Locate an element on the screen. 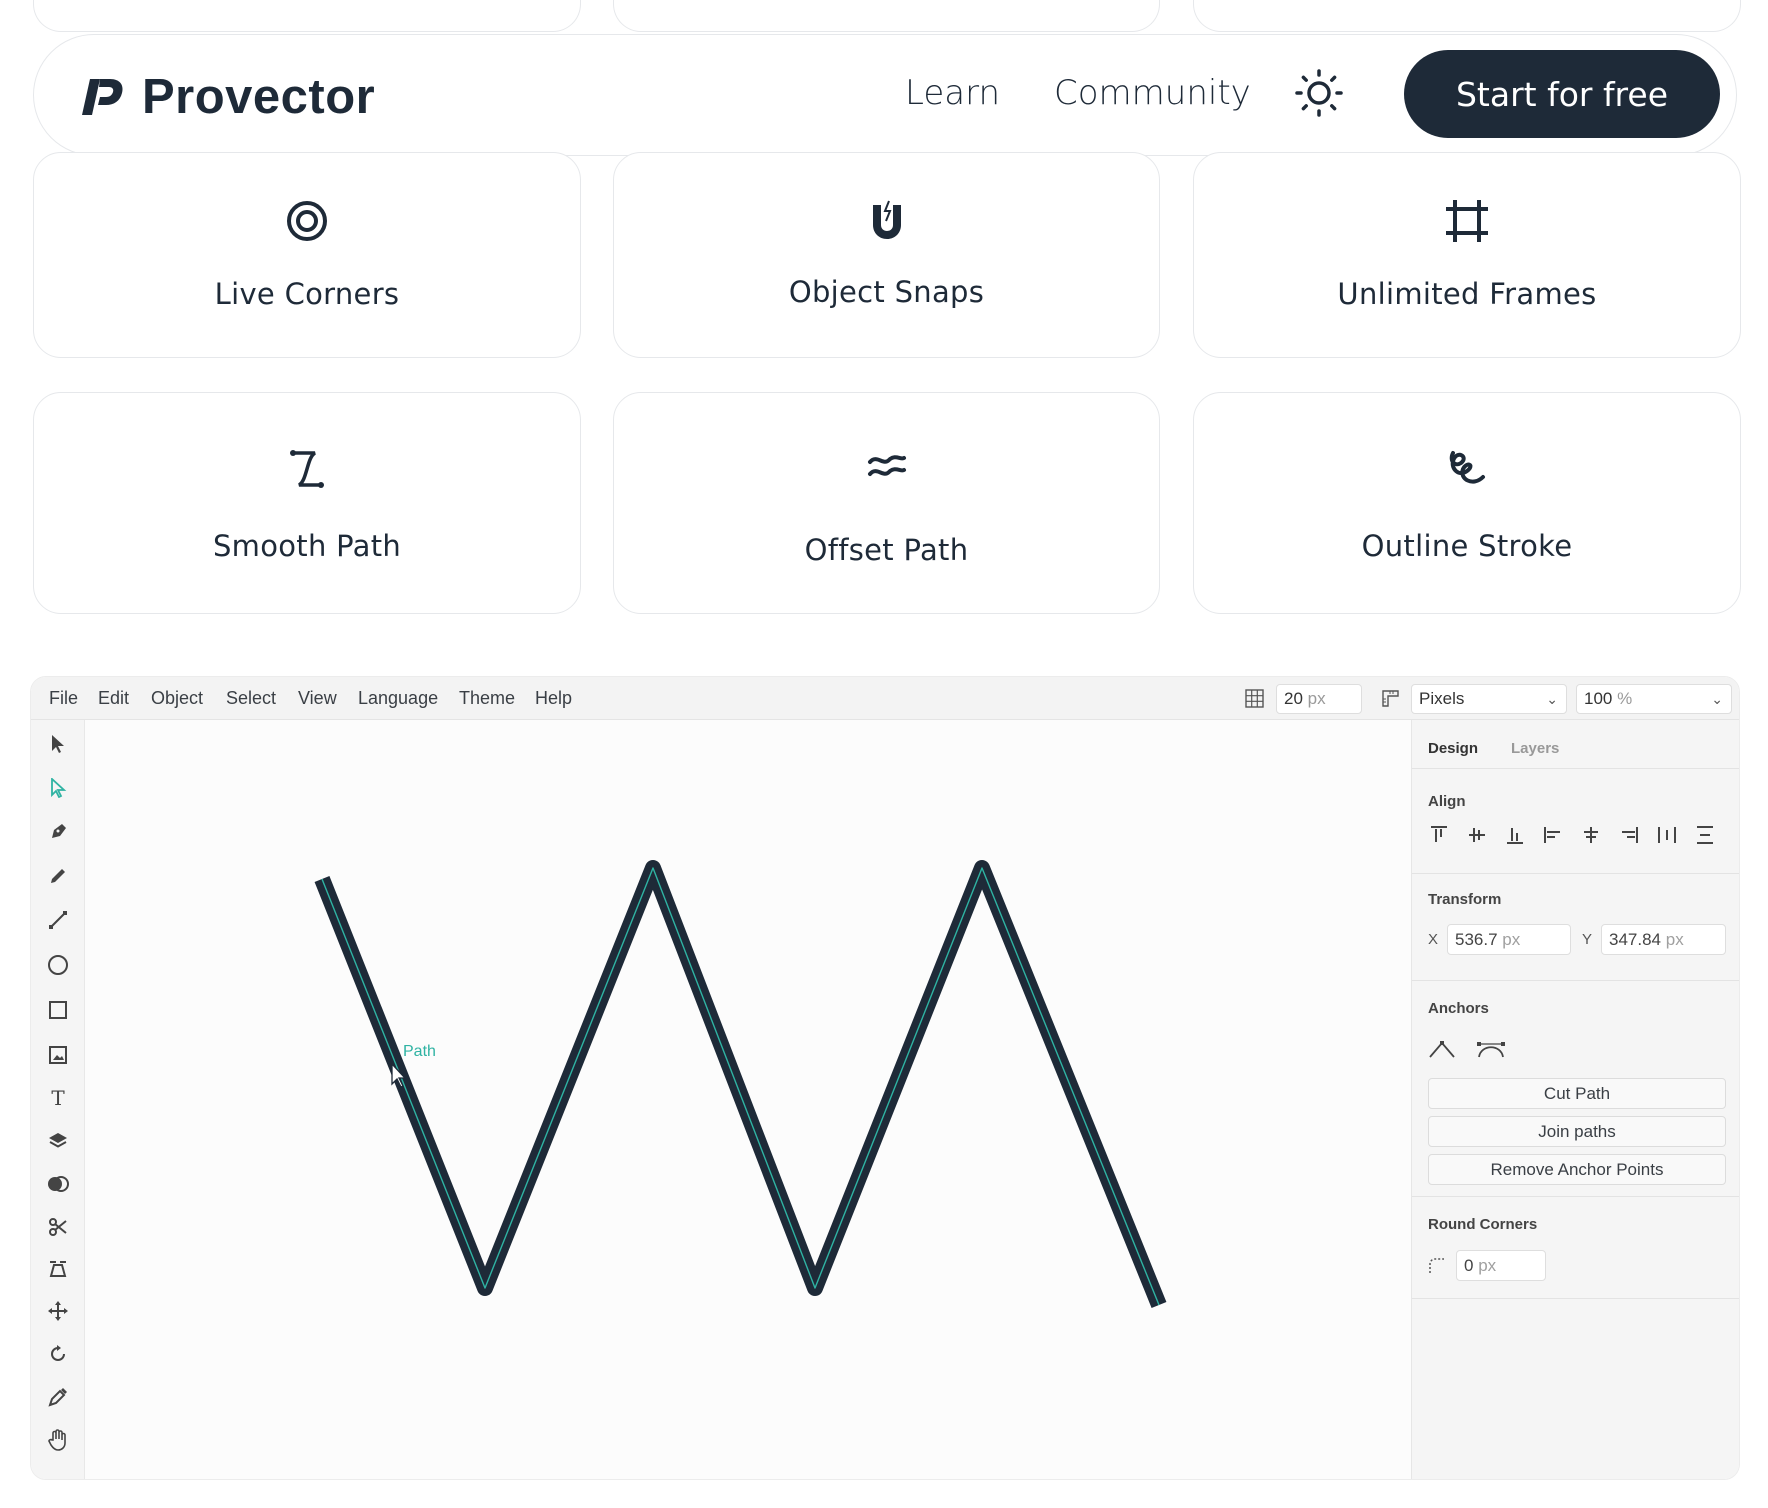 This screenshot has width=1768, height=1508. frame-icon is located at coordinates (1467, 221).